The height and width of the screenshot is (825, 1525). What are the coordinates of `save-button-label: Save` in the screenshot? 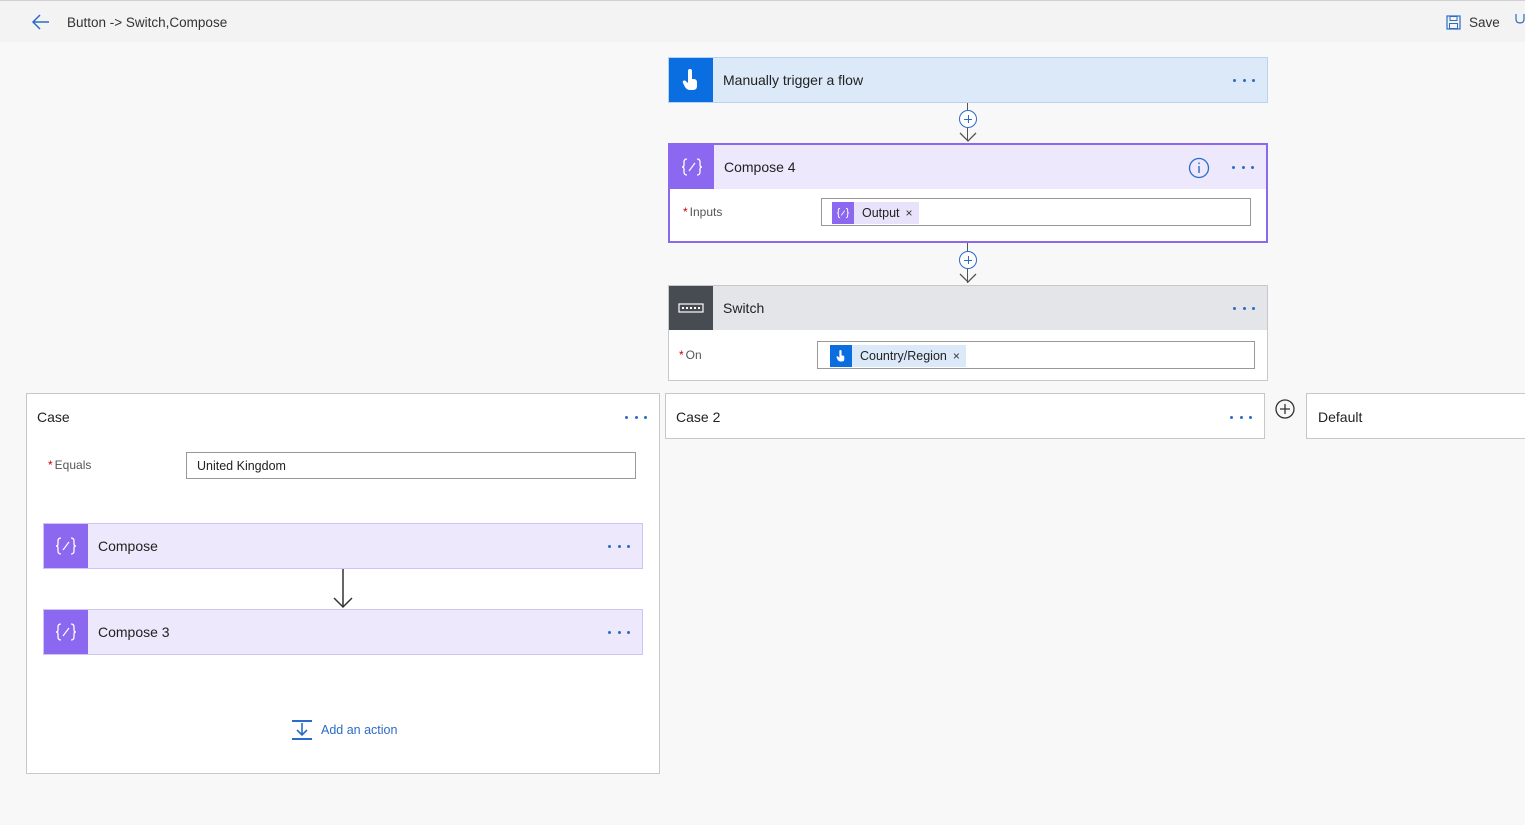 It's located at (1484, 22).